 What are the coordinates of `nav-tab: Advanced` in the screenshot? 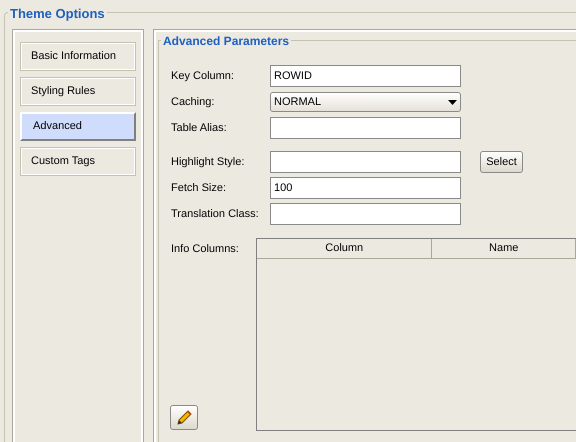 It's located at (78, 126).